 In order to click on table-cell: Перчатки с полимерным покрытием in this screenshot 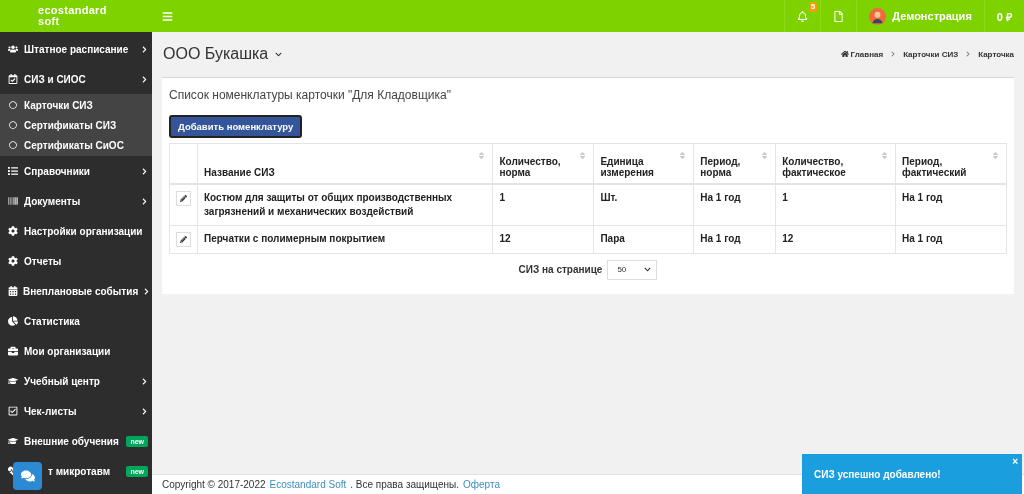, I will do `click(345, 239)`.